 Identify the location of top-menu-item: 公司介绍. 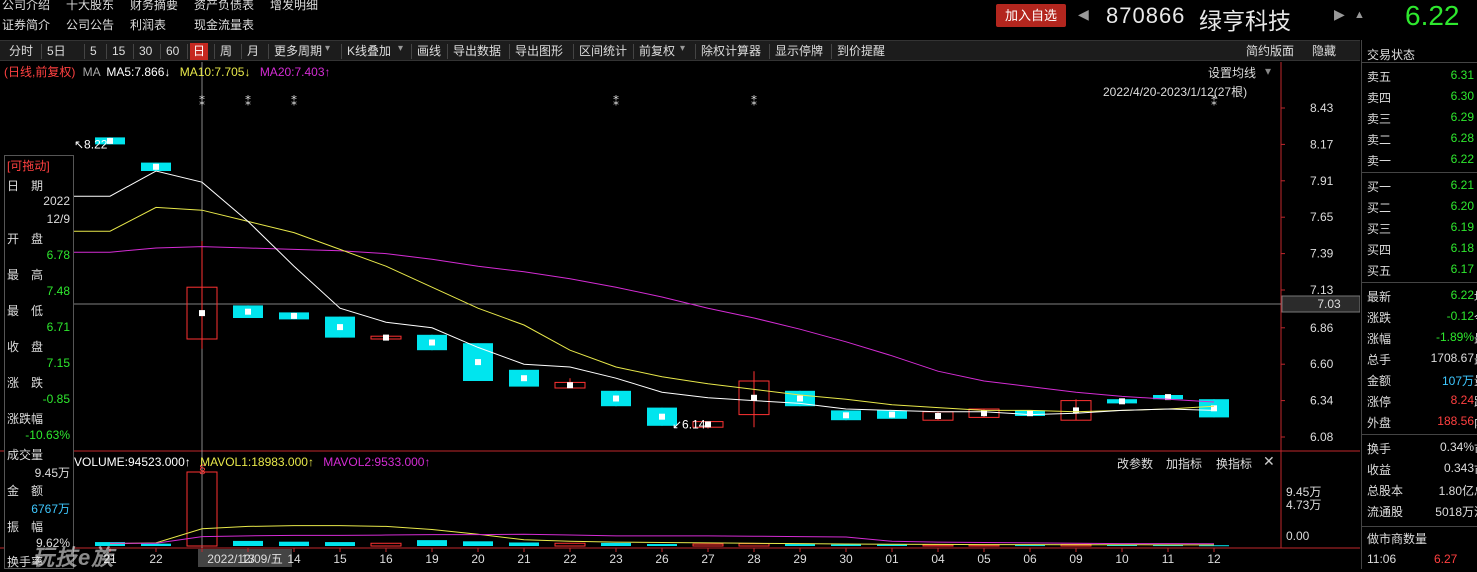
(26, 6).